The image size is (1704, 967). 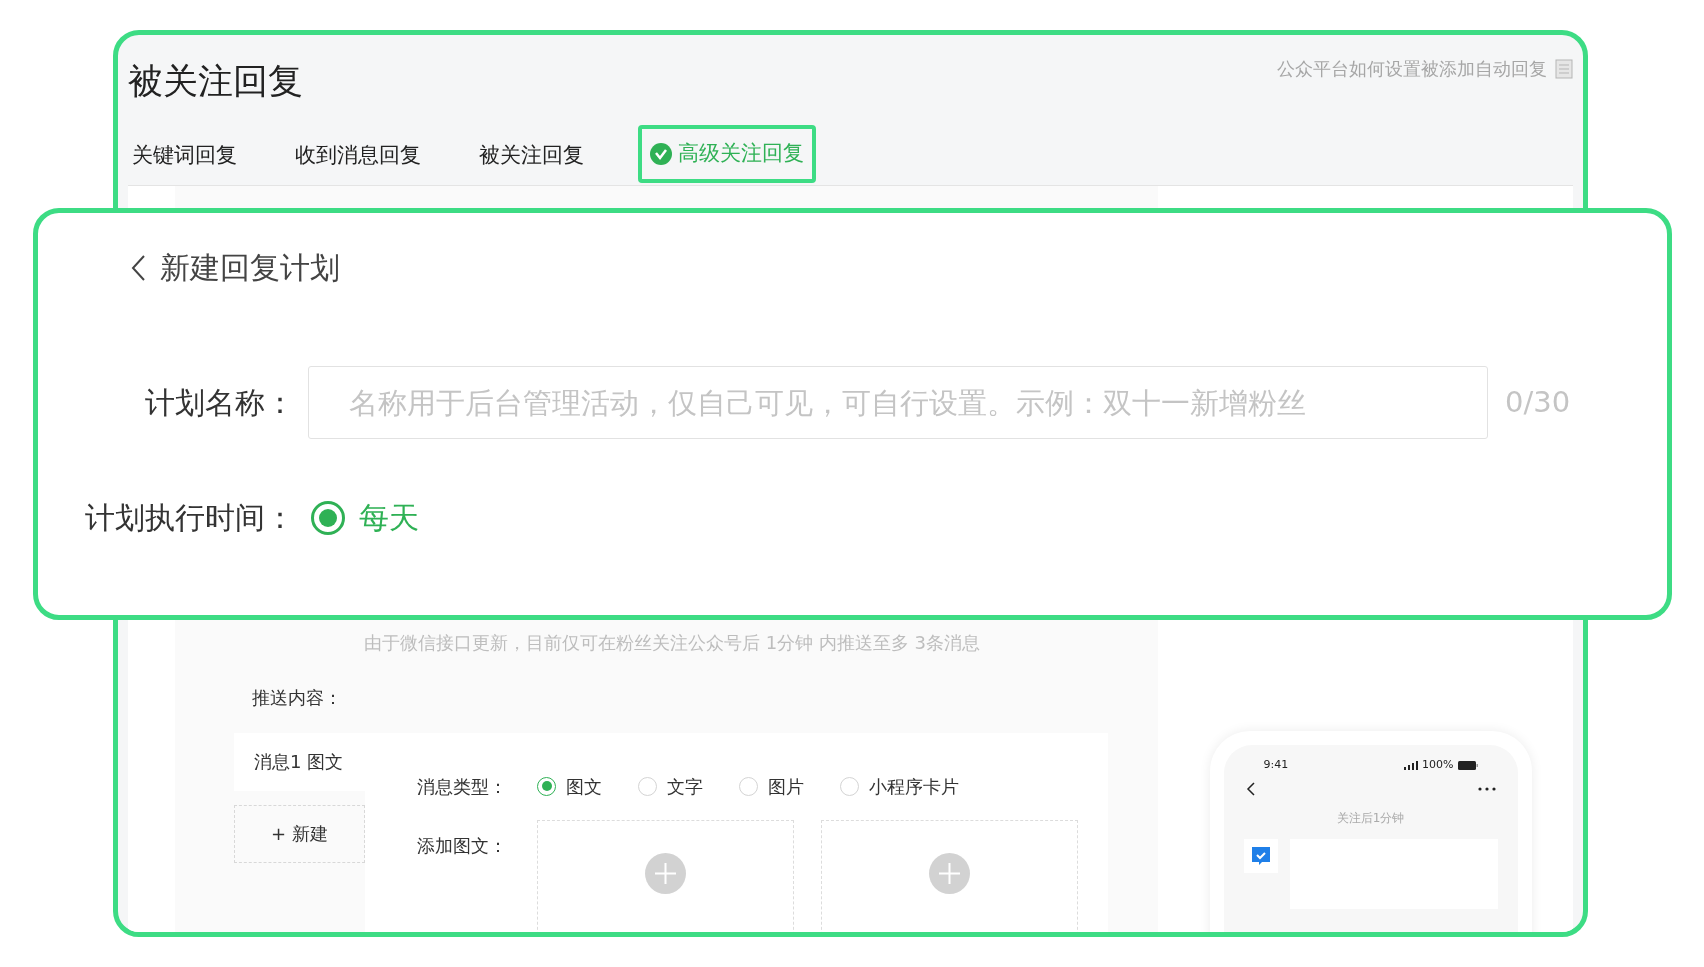 I want to click on radio-label: 图片, so click(x=786, y=786).